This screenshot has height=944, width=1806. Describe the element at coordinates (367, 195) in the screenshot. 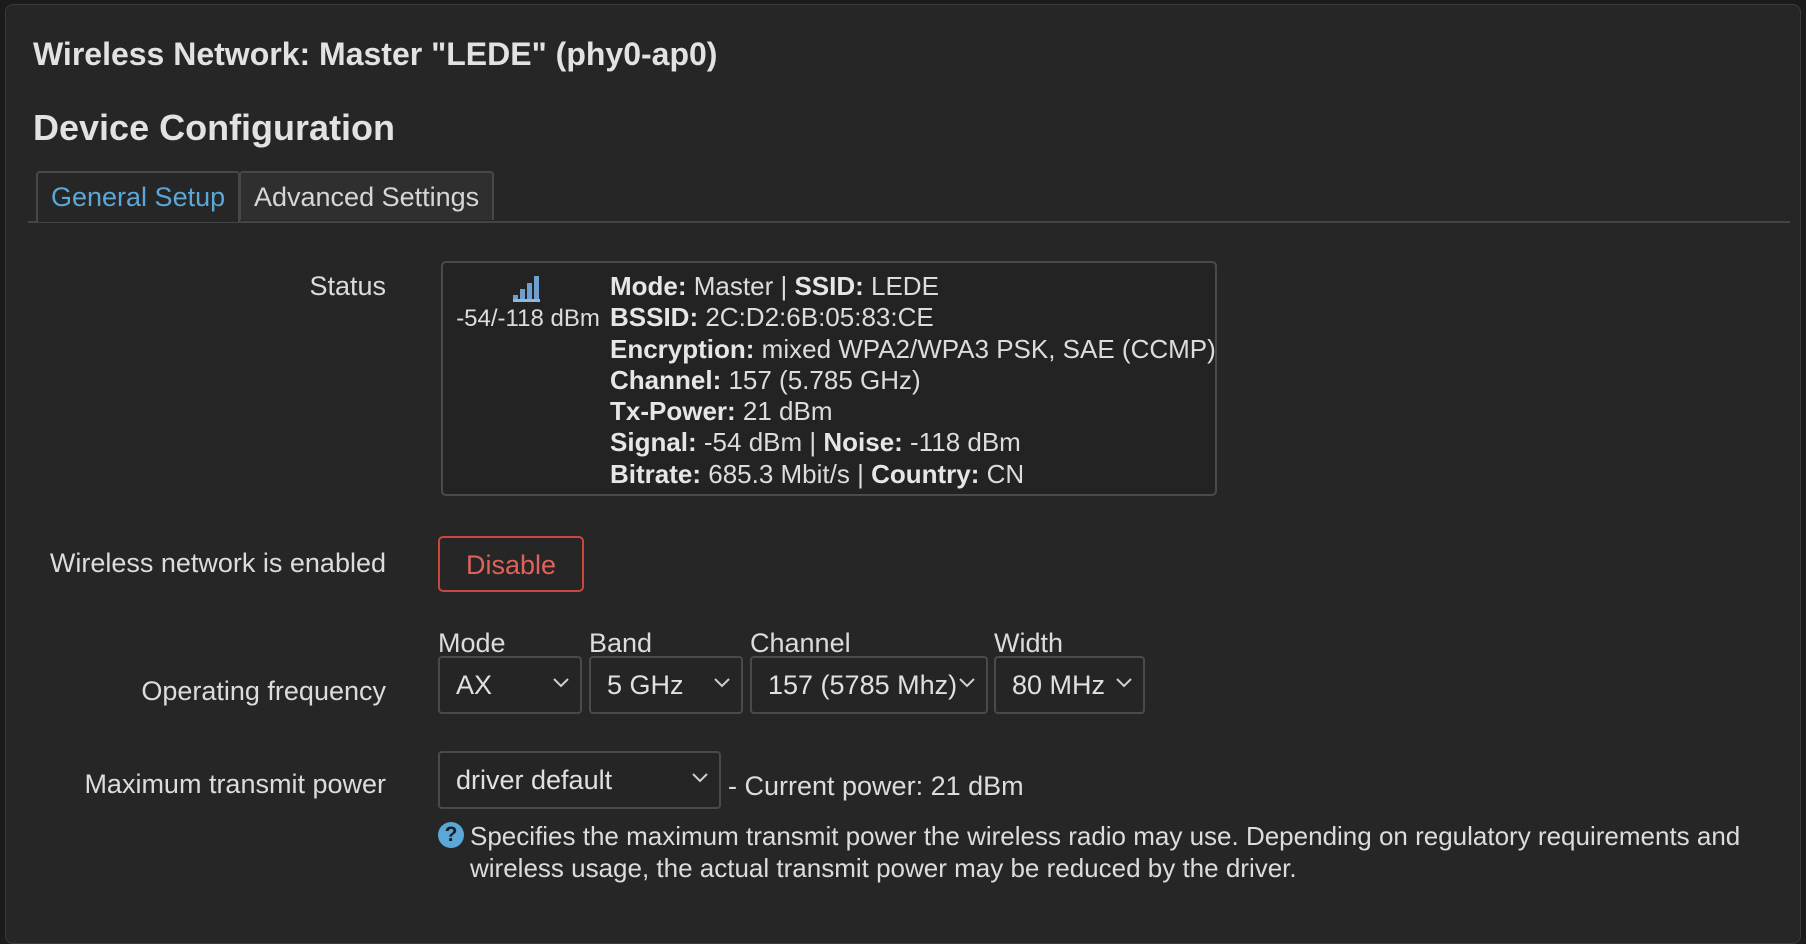

I see `tab-advanced-settings: Advanced Settings` at that location.